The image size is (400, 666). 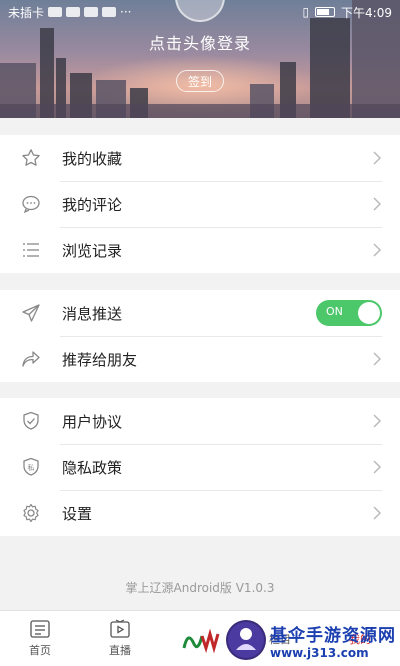 I want to click on menu-item-comments: 我的评论, so click(x=200, y=204).